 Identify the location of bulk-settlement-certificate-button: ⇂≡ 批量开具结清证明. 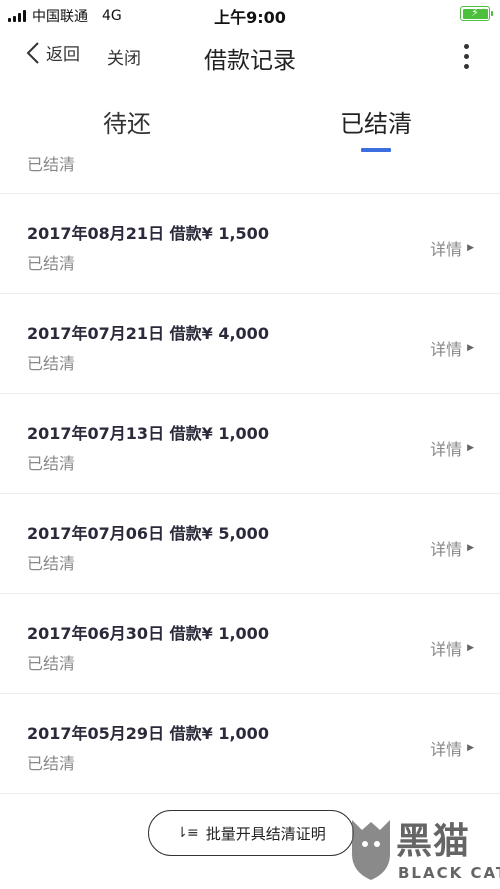
(251, 833).